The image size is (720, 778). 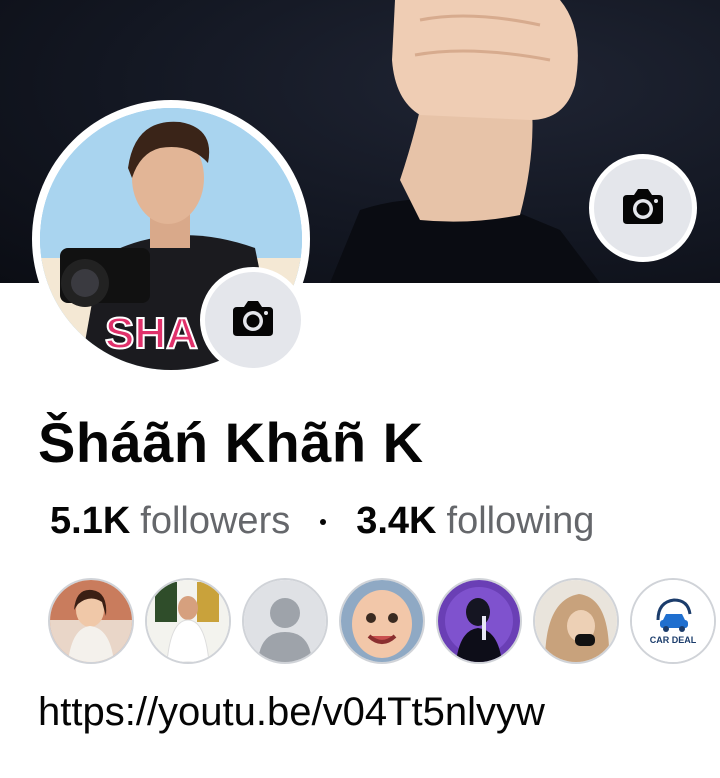 I want to click on following-count: 3.4K, so click(x=396, y=521).